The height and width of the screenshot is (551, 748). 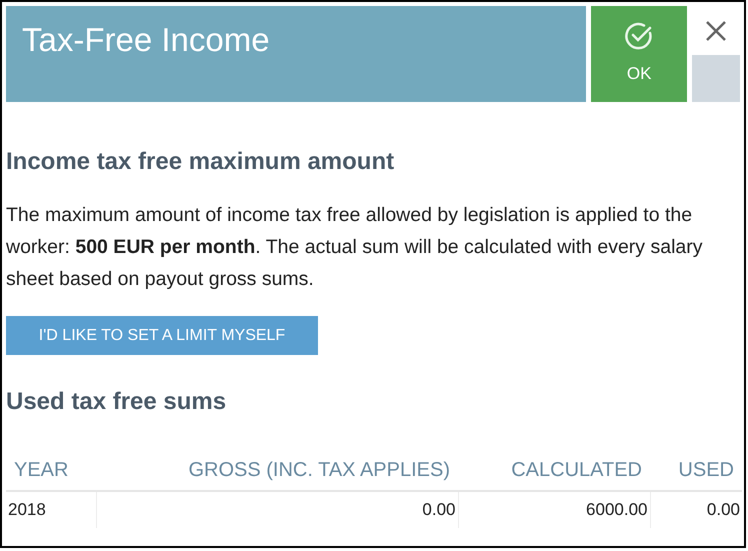 What do you see at coordinates (716, 31) in the screenshot?
I see `close-icon` at bounding box center [716, 31].